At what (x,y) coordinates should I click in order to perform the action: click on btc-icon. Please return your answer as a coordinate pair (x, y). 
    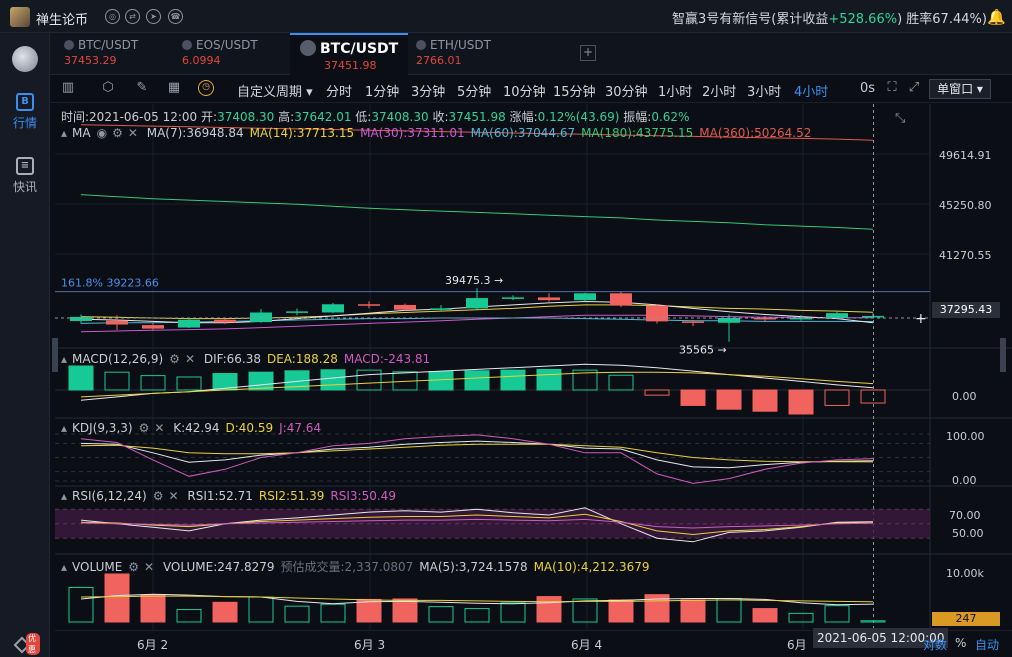
    Looking at the image, I should click on (308, 48).